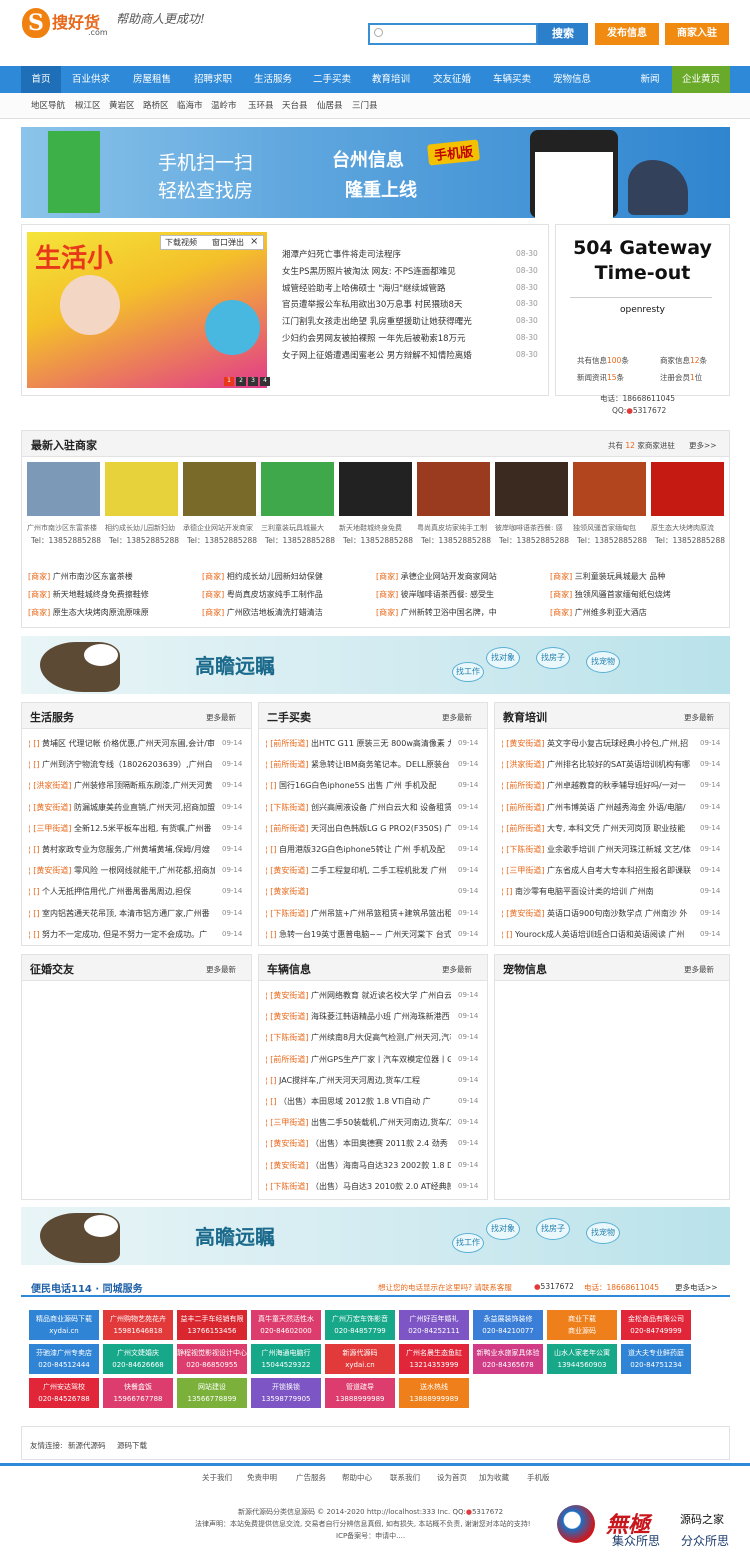 Image resolution: width=750 pixels, height=1556 pixels. Describe the element at coordinates (597, 870) in the screenshot. I see `listing-item: ¦ [三甲街道] 广东省成人自考大专本科招生报名即课联` at that location.